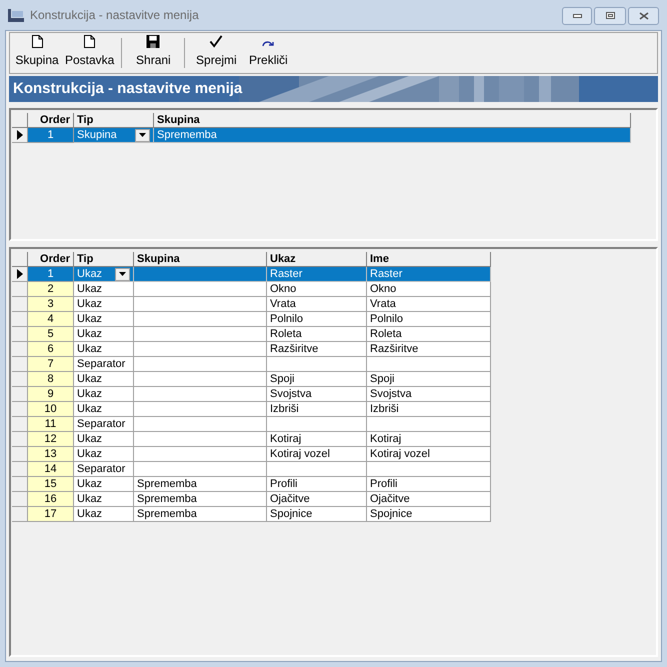  I want to click on redo-arrow-icon, so click(268, 44).